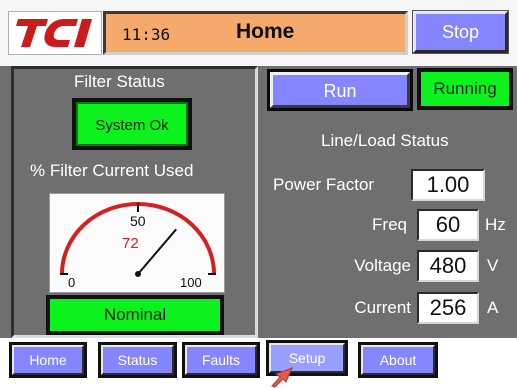  What do you see at coordinates (282, 377) in the screenshot?
I see `cursor-arrow-icon` at bounding box center [282, 377].